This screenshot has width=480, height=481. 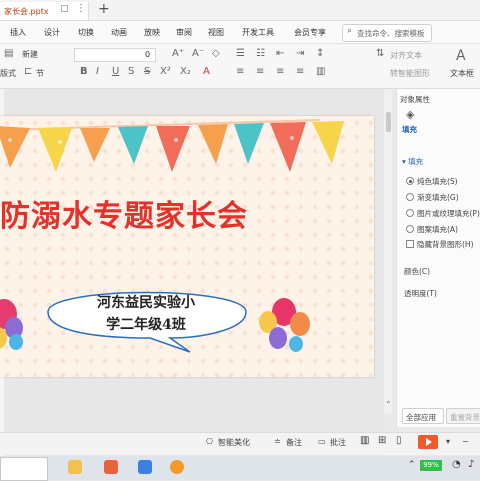 I want to click on taskbar-search-input, so click(x=24, y=469).